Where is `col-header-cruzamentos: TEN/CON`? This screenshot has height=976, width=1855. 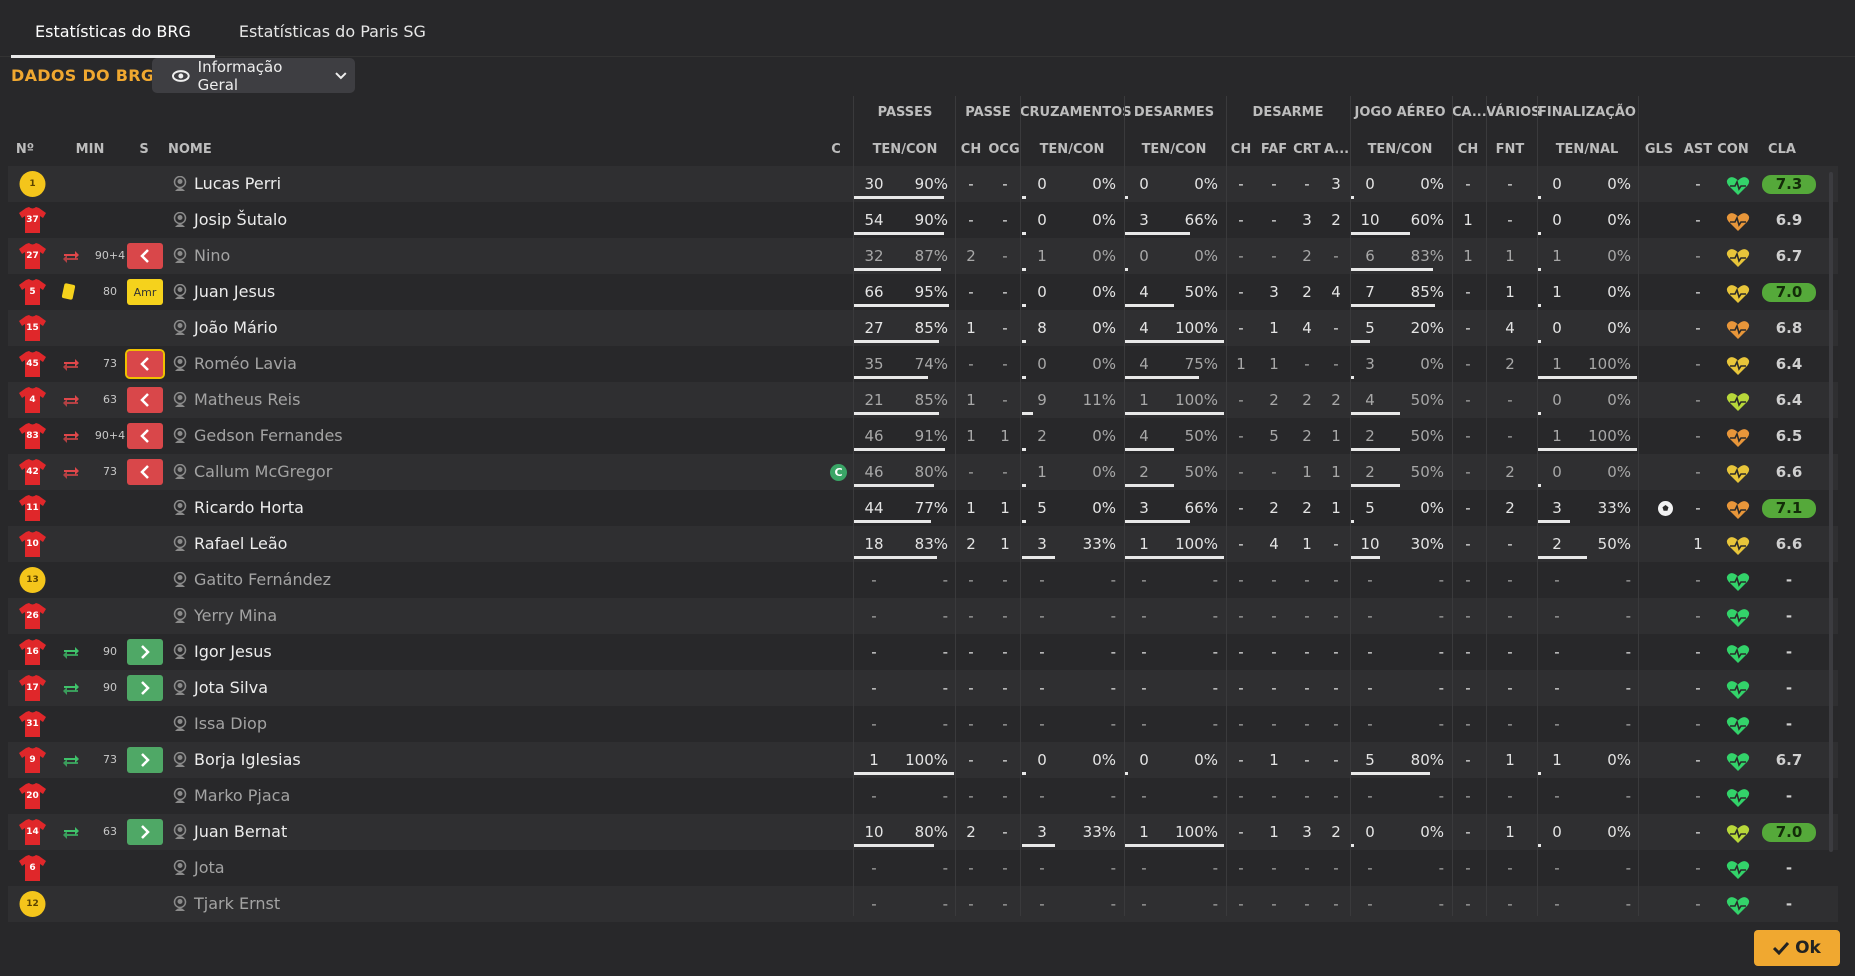
col-header-cruzamentos: TEN/CON is located at coordinates (1072, 149).